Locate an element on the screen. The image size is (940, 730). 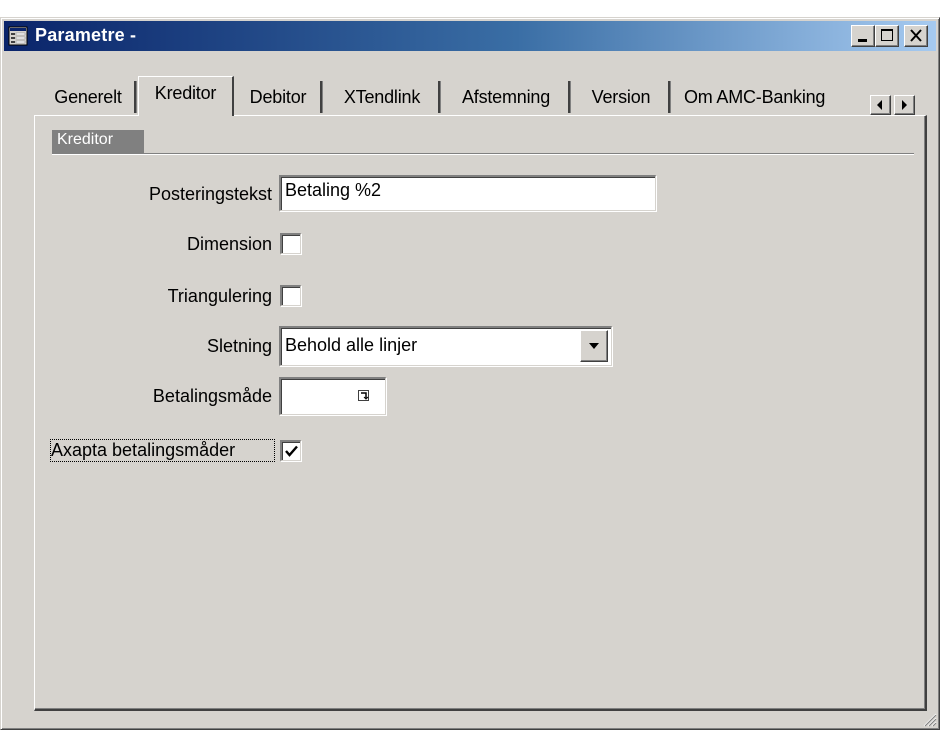
tab-label: Kreditor is located at coordinates (185, 93).